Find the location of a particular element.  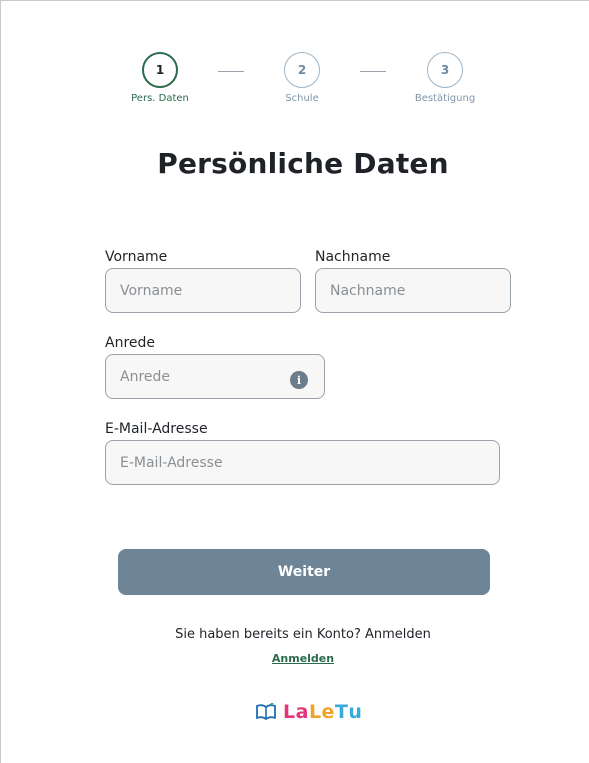

logo-wordmark: LaLeTu is located at coordinates (322, 712).